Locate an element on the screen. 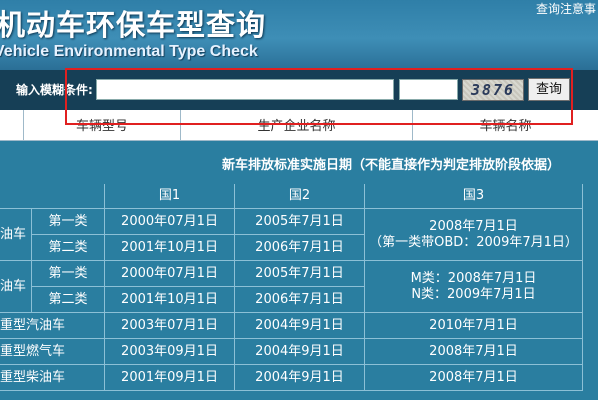  cell-g1: 2001年09月1日 is located at coordinates (170, 378).